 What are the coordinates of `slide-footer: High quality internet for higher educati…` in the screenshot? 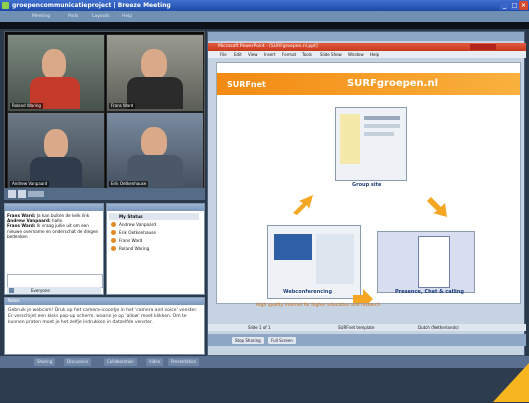 It's located at (318, 305).